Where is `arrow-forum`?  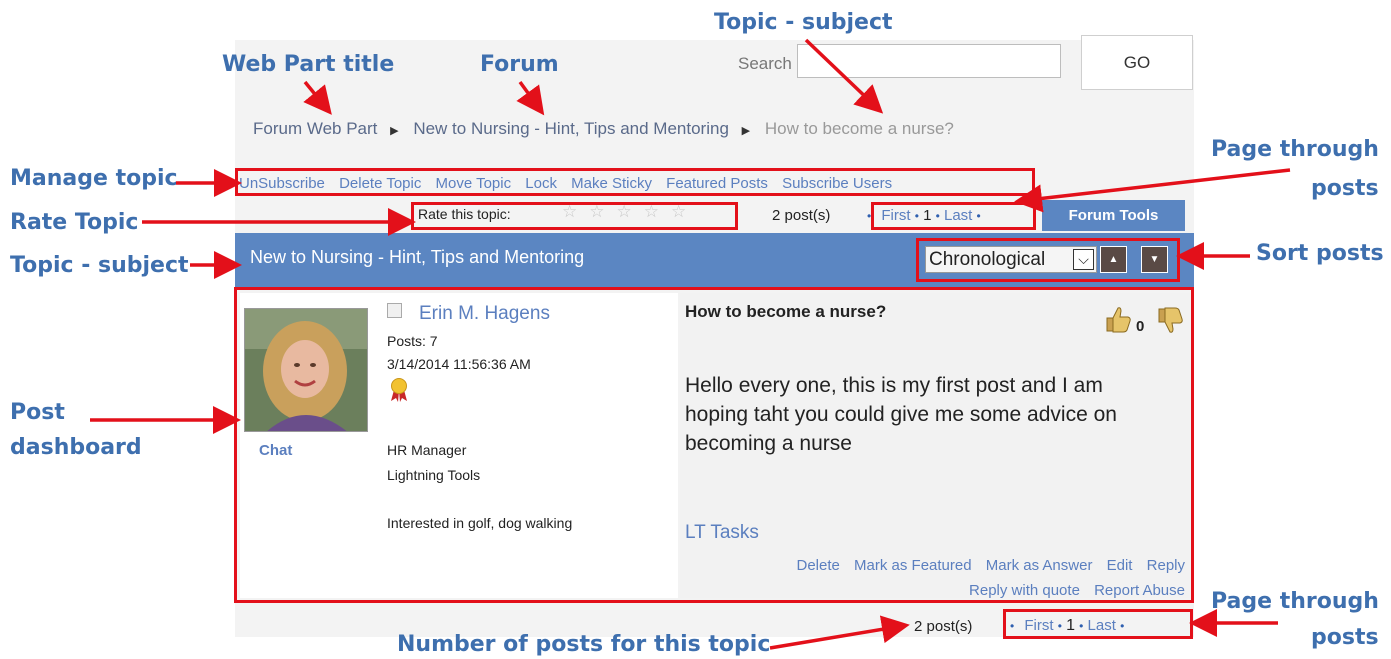 arrow-forum is located at coordinates (530, 98).